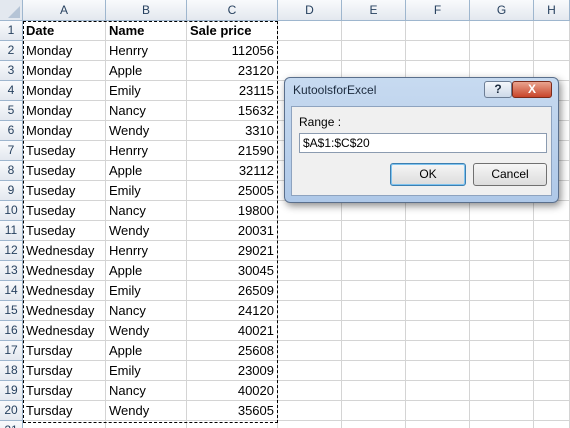 This screenshot has height=428, width=570. Describe the element at coordinates (310, 10) in the screenshot. I see `column-header-d: D` at that location.